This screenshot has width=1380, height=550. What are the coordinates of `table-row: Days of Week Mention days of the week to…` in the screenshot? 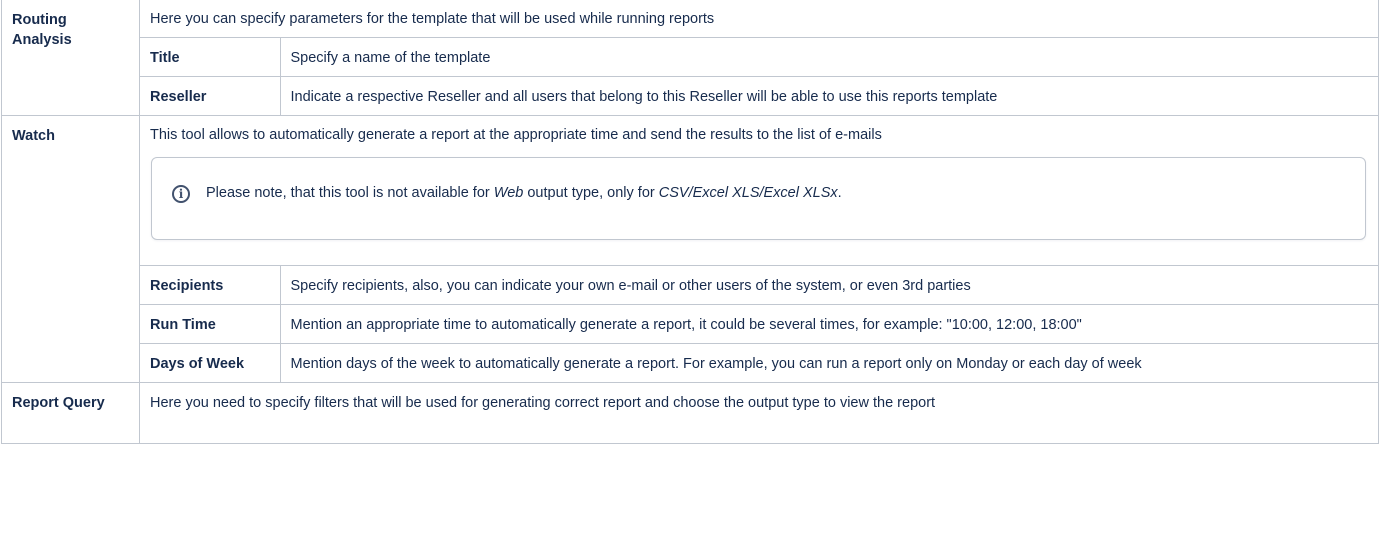 It's located at (759, 362).